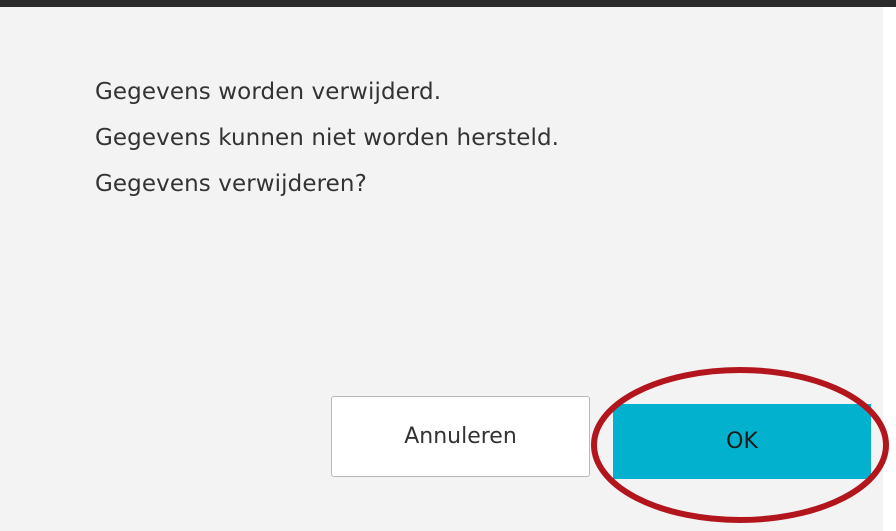  Describe the element at coordinates (448, 3) in the screenshot. I see `window-top-border` at that location.